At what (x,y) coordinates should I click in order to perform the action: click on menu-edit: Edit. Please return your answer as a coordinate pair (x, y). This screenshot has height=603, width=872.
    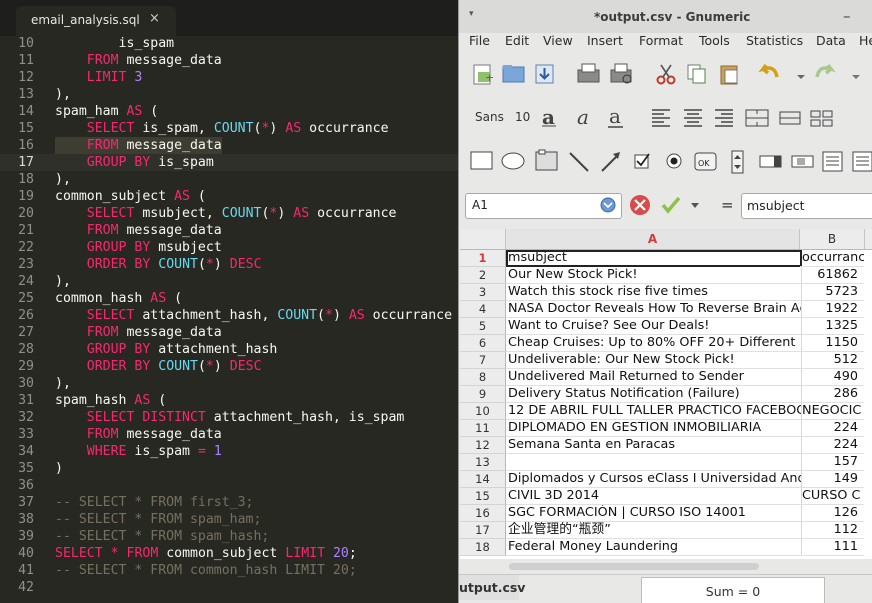
    Looking at the image, I should click on (517, 40).